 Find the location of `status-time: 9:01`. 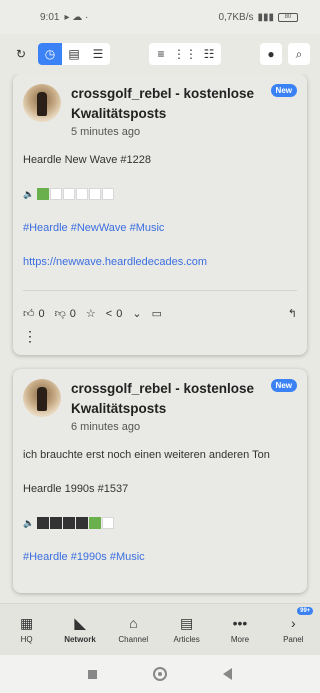

status-time: 9:01 is located at coordinates (50, 17).